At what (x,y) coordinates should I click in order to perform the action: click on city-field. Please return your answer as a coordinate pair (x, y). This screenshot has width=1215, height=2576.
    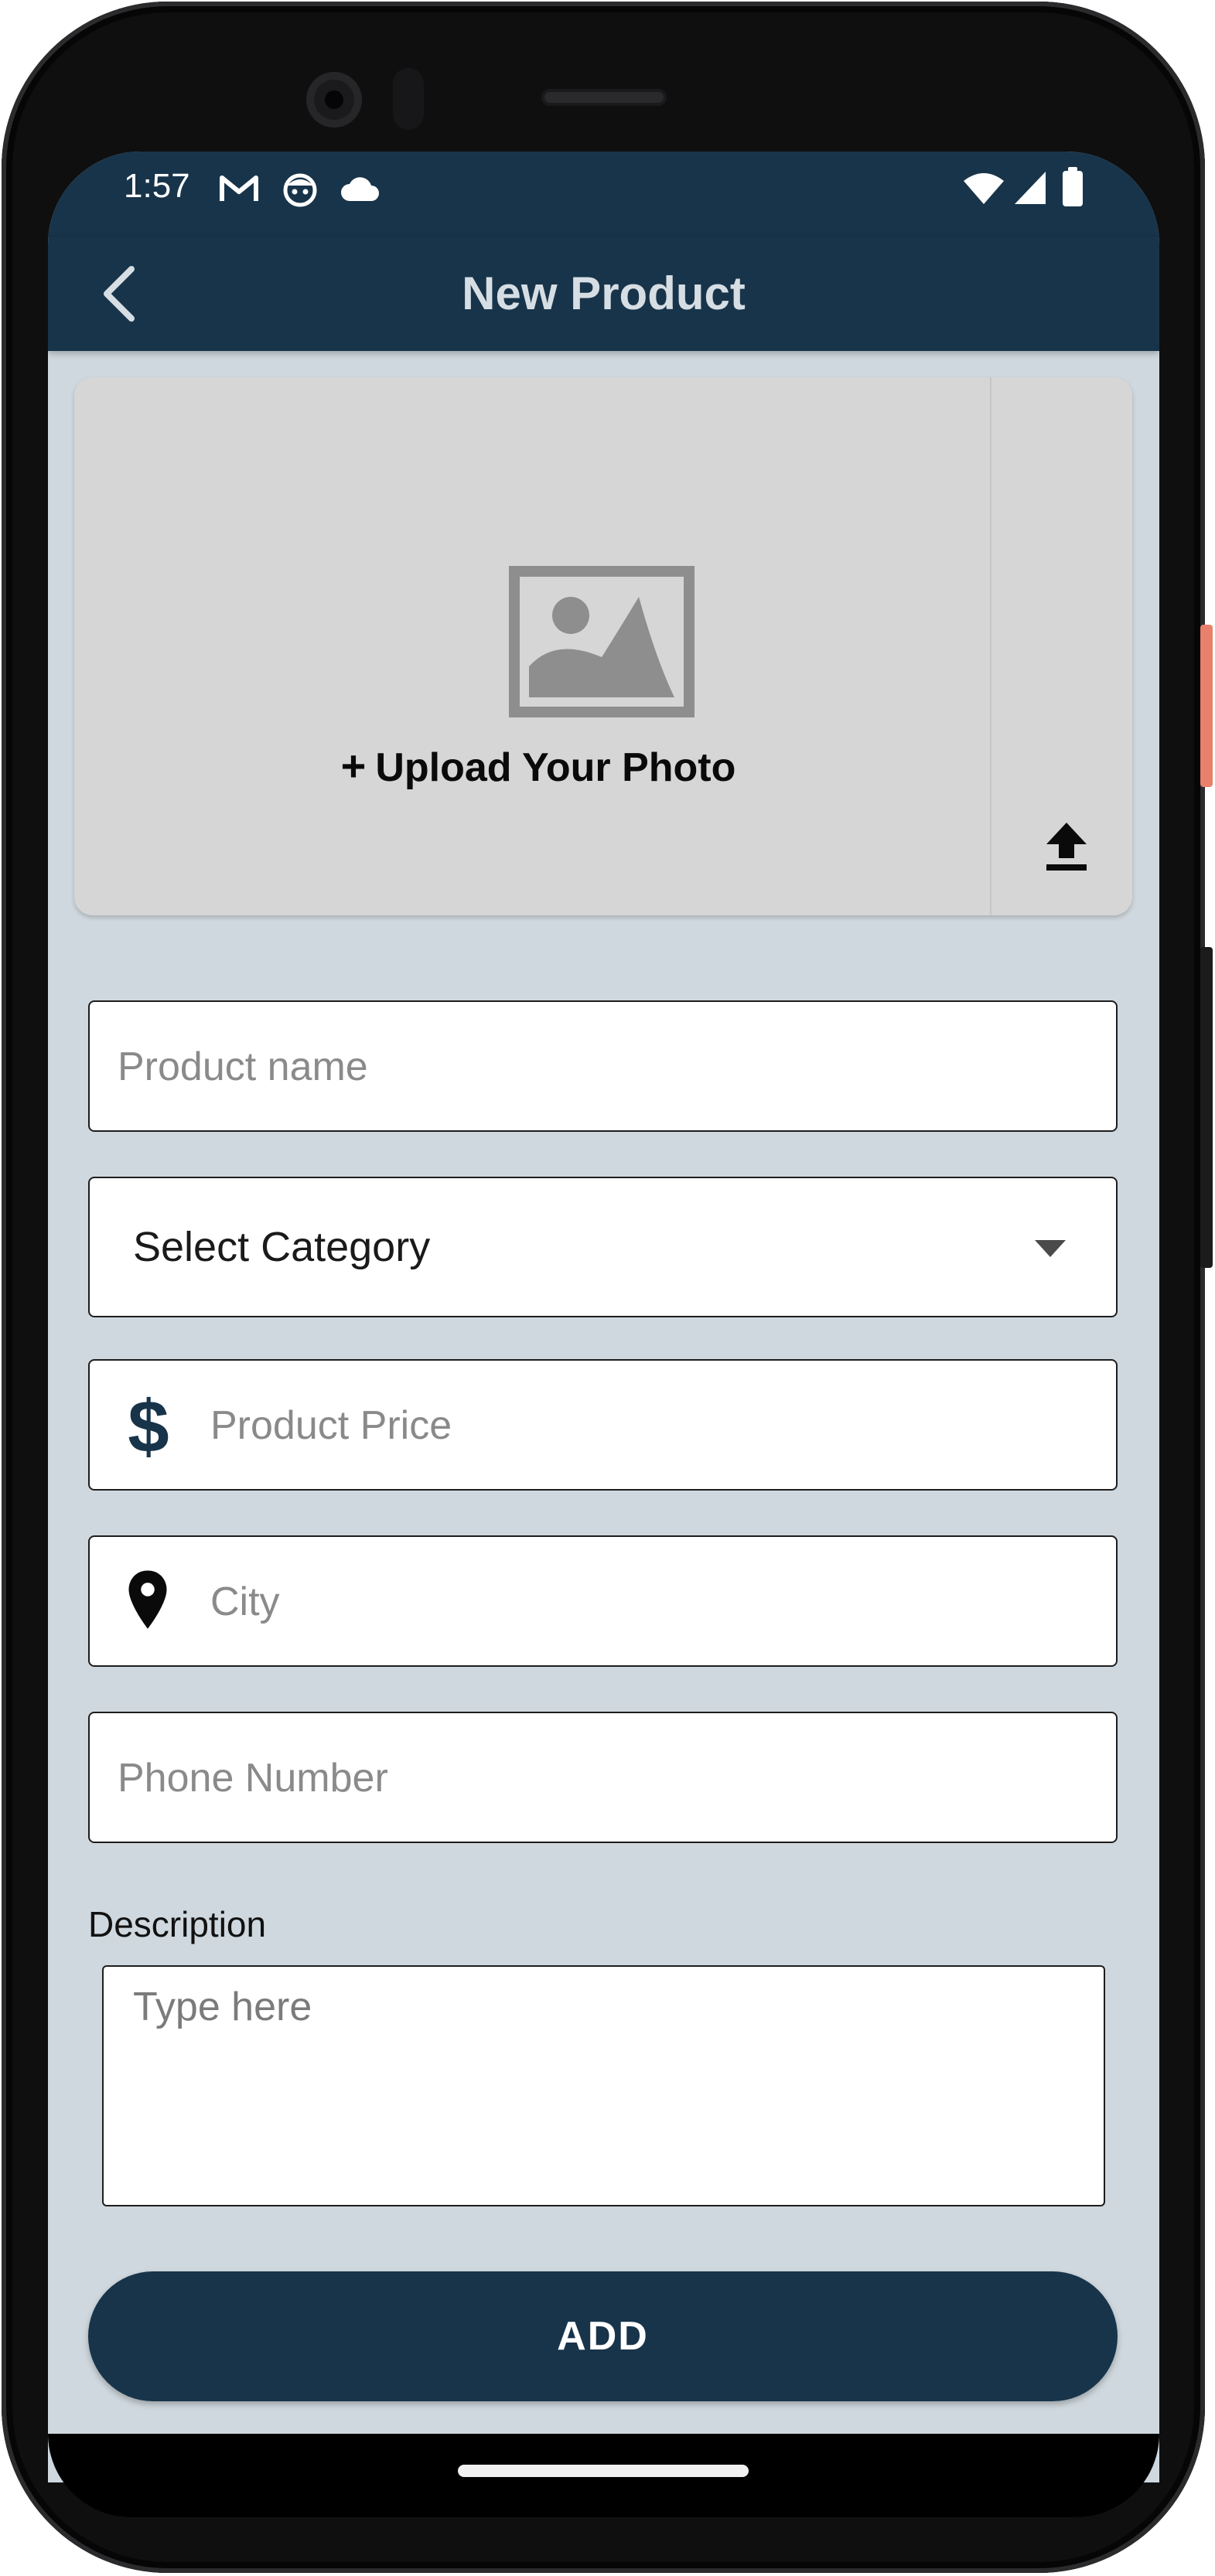
    Looking at the image, I should click on (603, 1601).